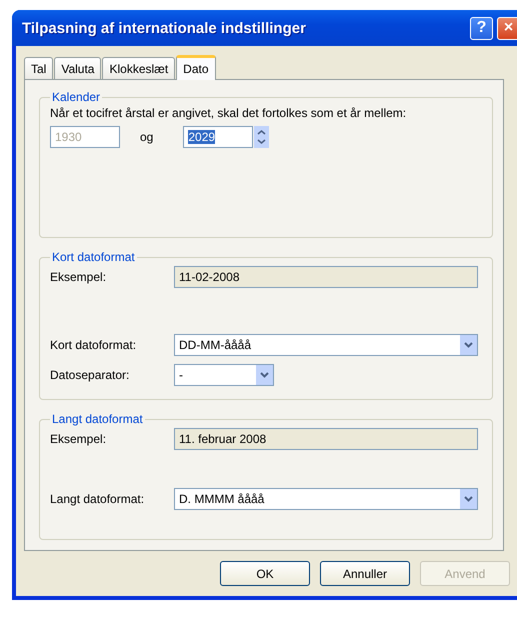  I want to click on window-title: Tilpasning af internationale indstillinger, so click(164, 28).